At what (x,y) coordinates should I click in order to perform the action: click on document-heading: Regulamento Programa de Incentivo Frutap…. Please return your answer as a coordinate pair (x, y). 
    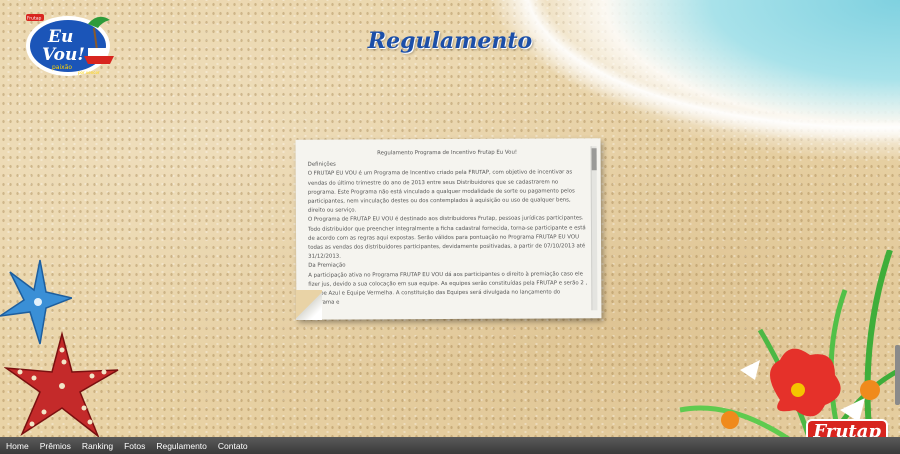
    Looking at the image, I should click on (447, 153).